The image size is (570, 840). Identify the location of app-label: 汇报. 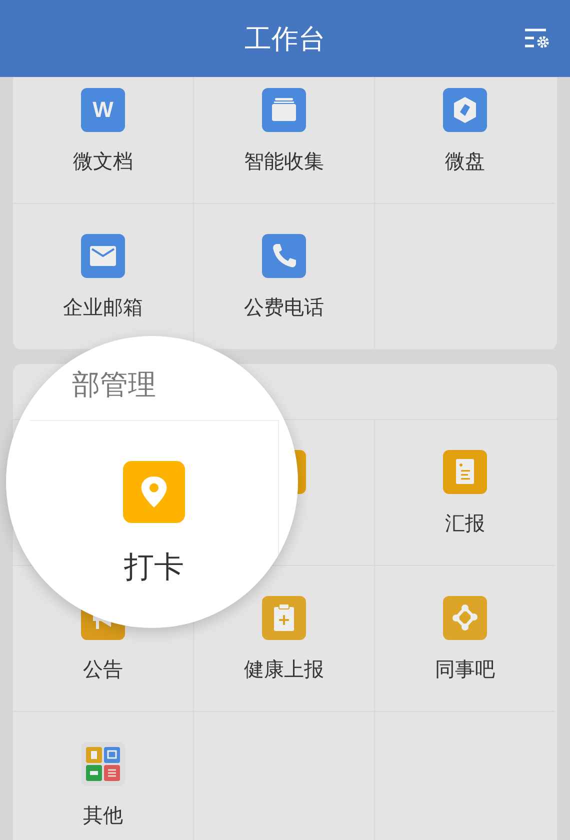
(465, 523).